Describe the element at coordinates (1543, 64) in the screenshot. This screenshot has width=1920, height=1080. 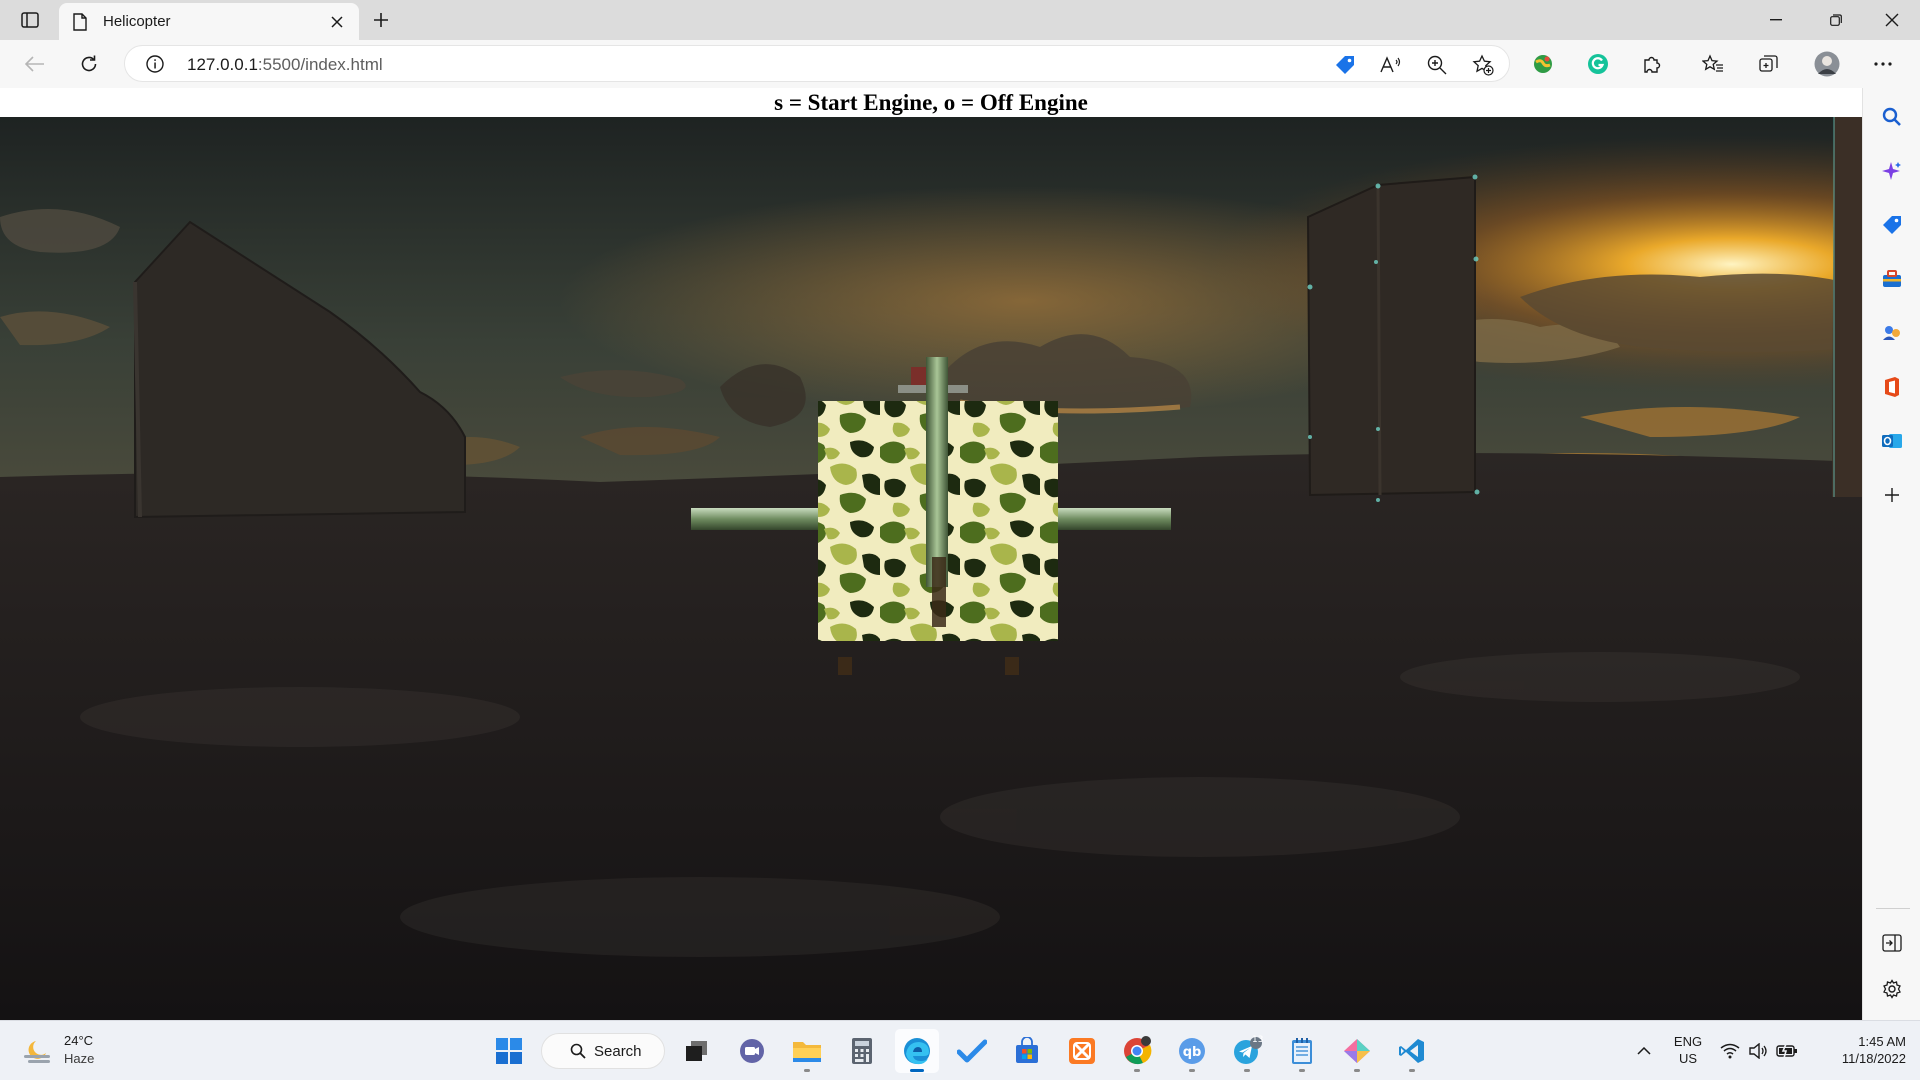
I see `vpn-extension-icon` at that location.